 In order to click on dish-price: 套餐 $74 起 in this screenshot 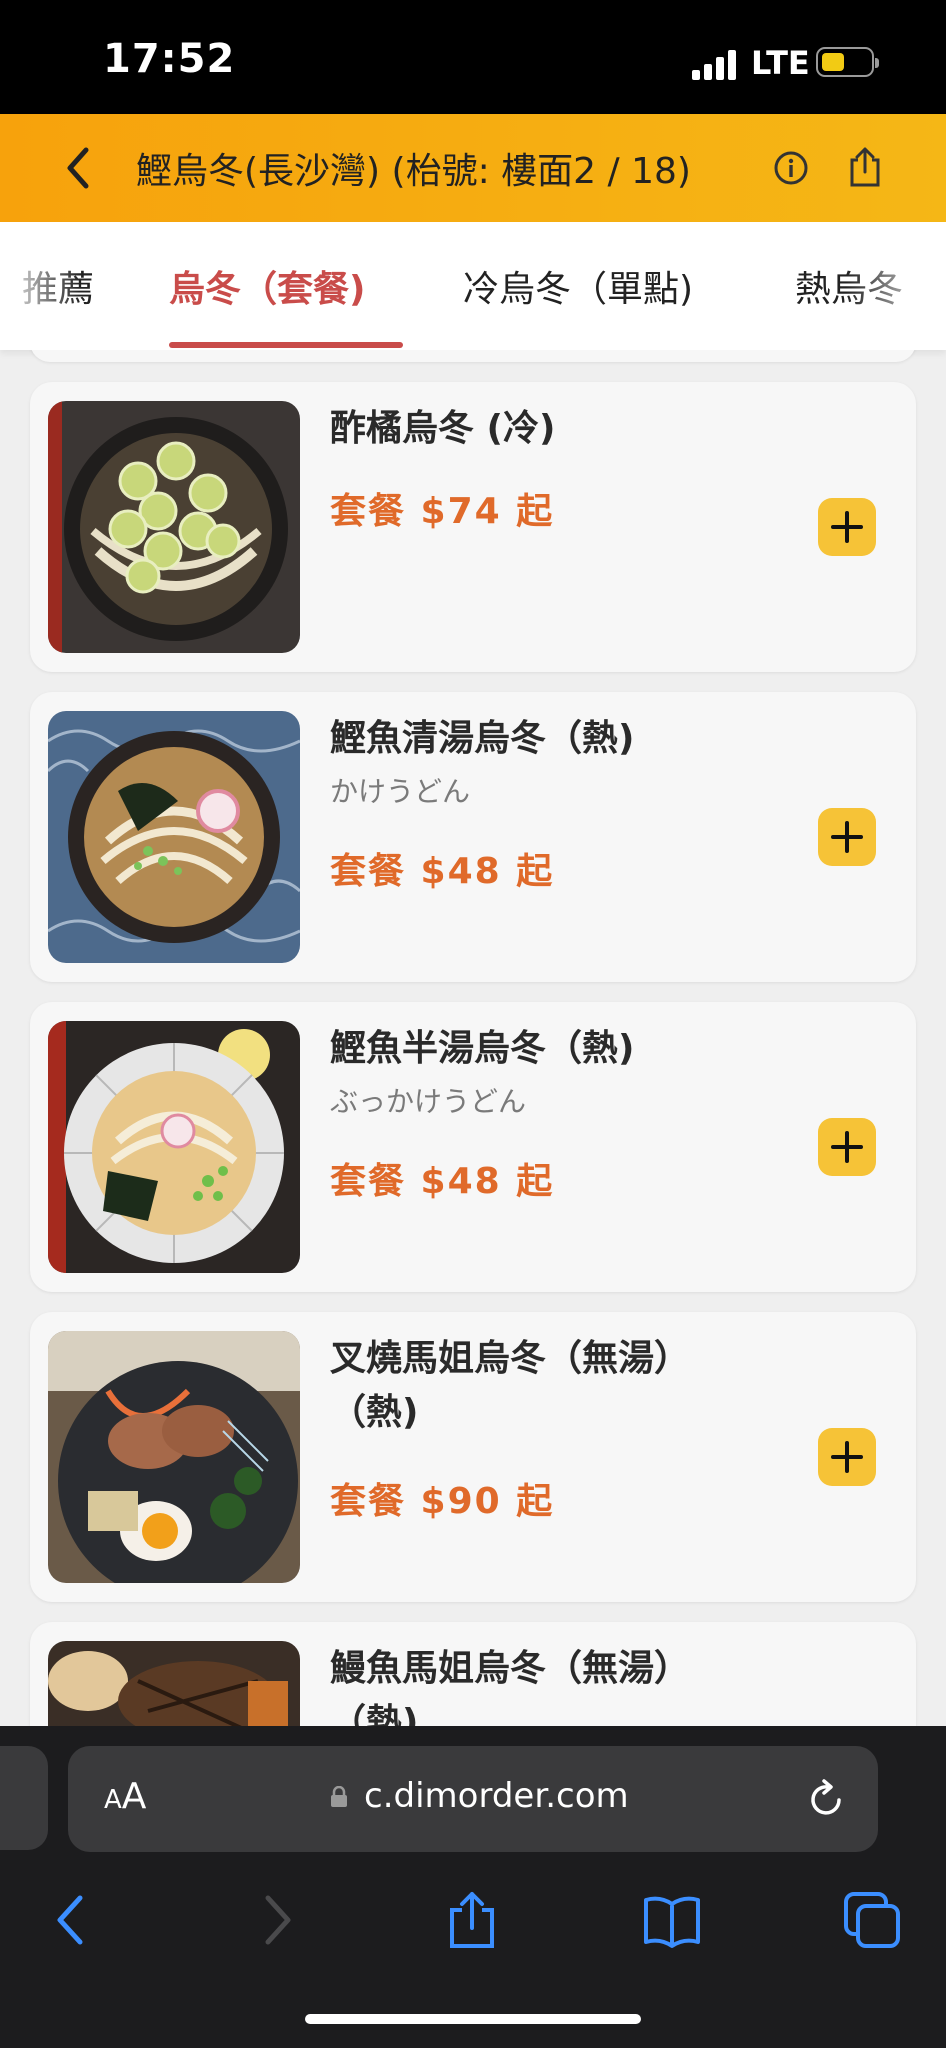, I will do `click(442, 511)`.